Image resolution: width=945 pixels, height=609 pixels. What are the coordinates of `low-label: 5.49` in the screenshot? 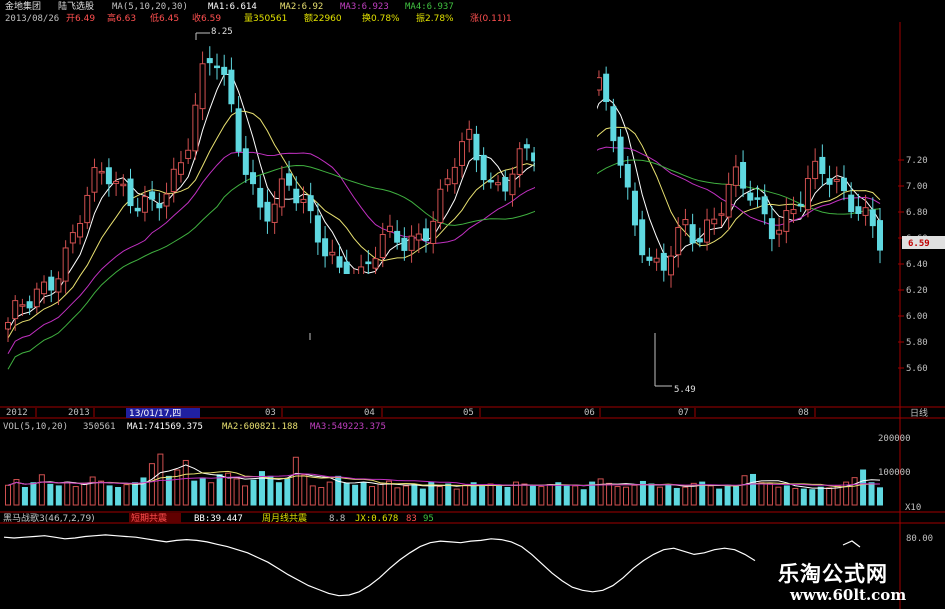 It's located at (685, 390).